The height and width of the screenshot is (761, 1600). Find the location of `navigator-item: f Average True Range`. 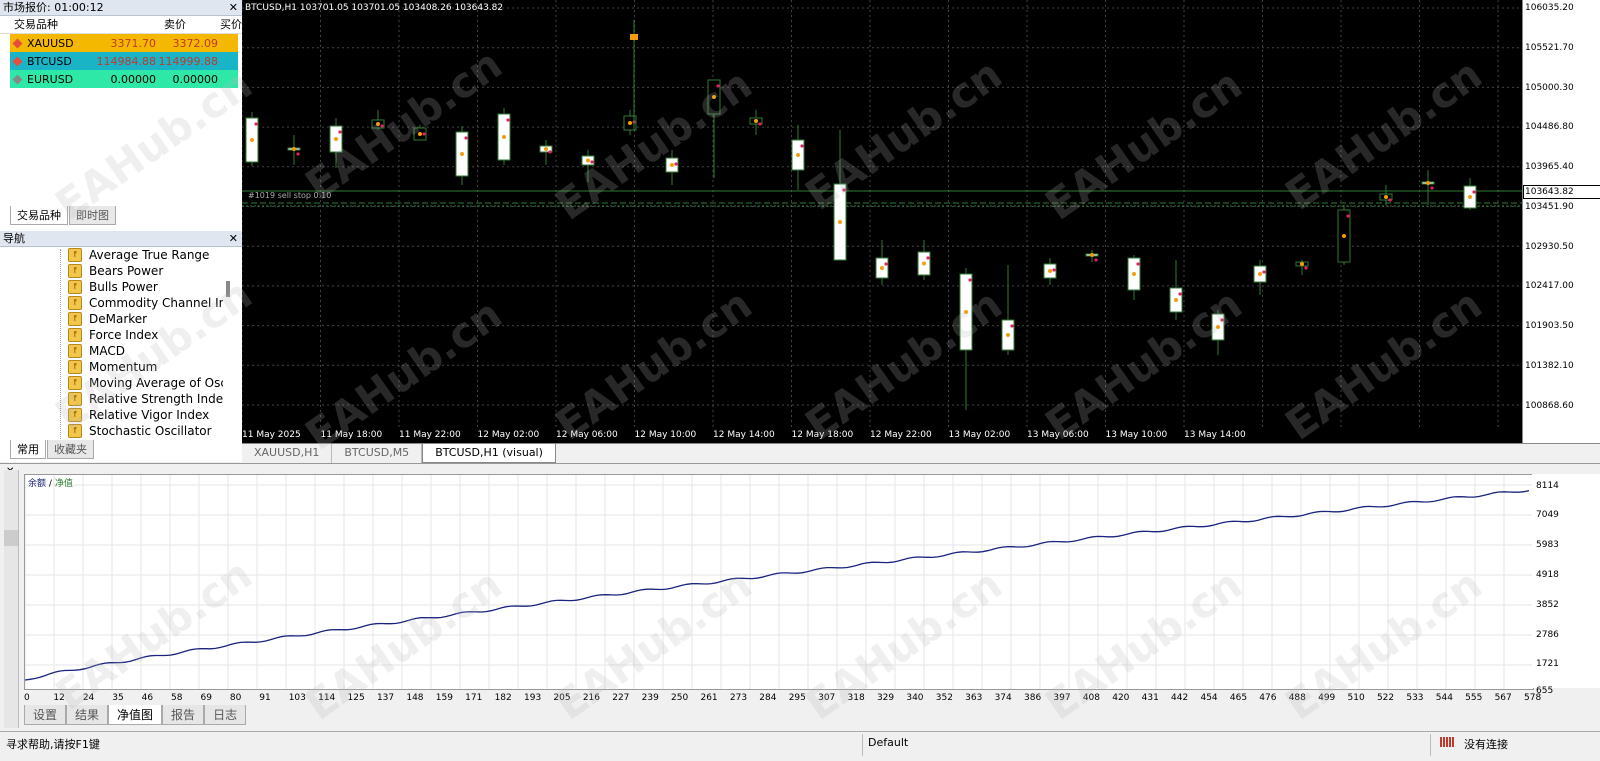

navigator-item: f Average True Range is located at coordinates (155, 255).